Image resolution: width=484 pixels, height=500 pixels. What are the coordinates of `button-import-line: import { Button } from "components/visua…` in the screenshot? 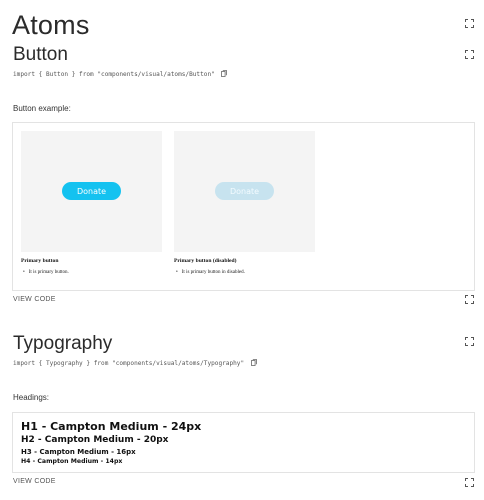 It's located at (120, 74).